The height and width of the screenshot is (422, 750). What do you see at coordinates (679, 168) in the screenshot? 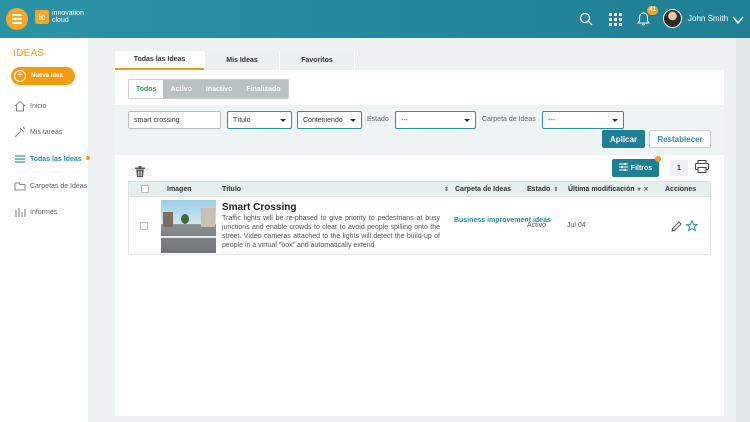
I see `results-count: 1` at bounding box center [679, 168].